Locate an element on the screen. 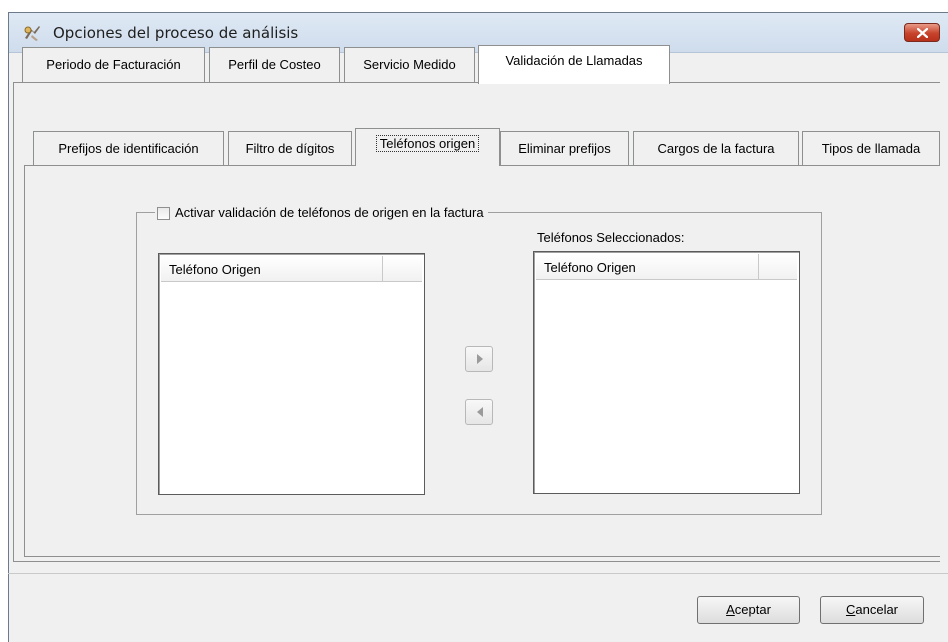 The height and width of the screenshot is (642, 948). remove-phone-button is located at coordinates (479, 412).